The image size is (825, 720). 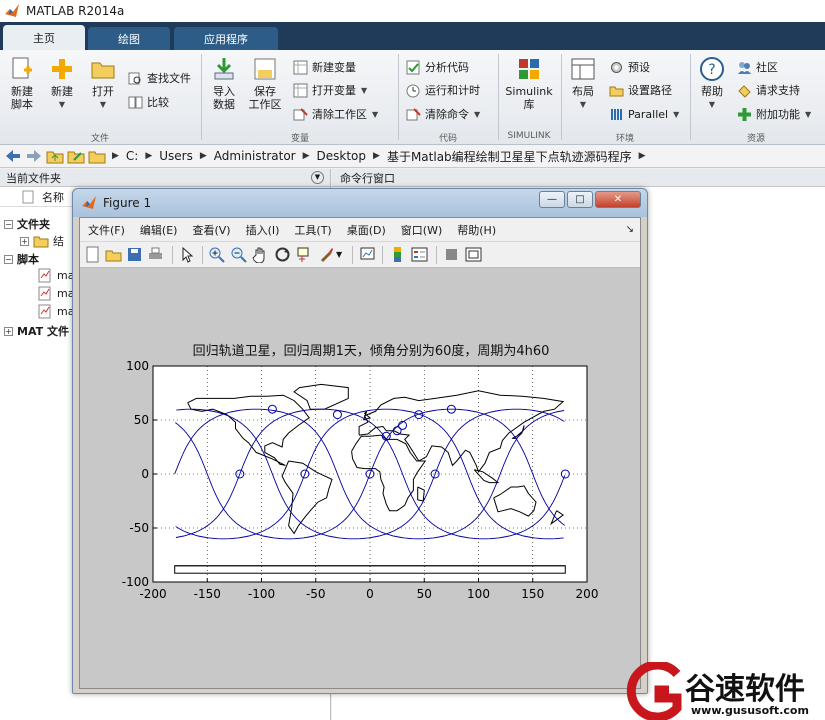 I want to click on new-label: 新建, so click(x=62, y=91).